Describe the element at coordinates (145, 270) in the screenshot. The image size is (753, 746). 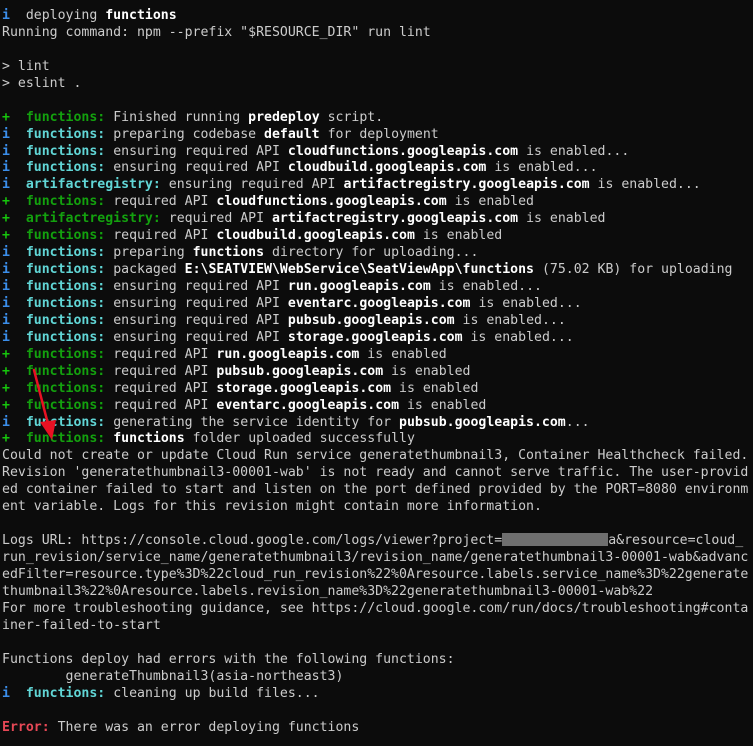
I see `text: packaged` at that location.